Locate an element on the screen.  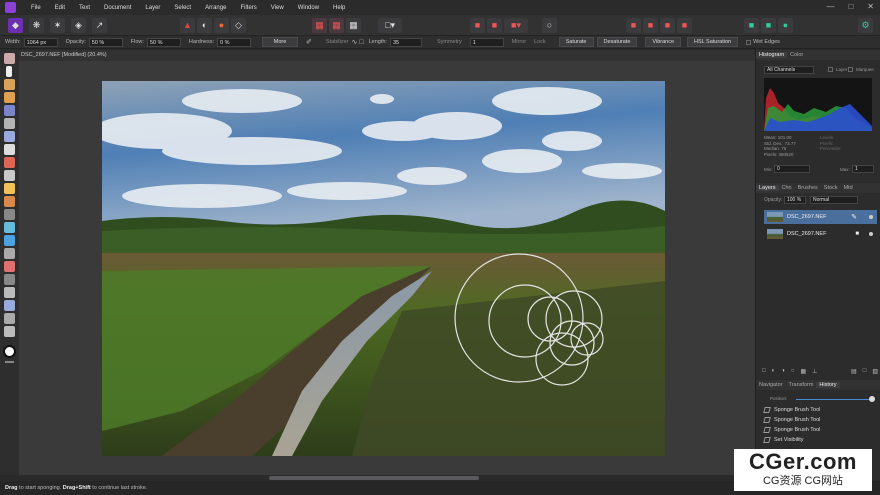
white-balance-button: ◇ is located at coordinates (238, 25).